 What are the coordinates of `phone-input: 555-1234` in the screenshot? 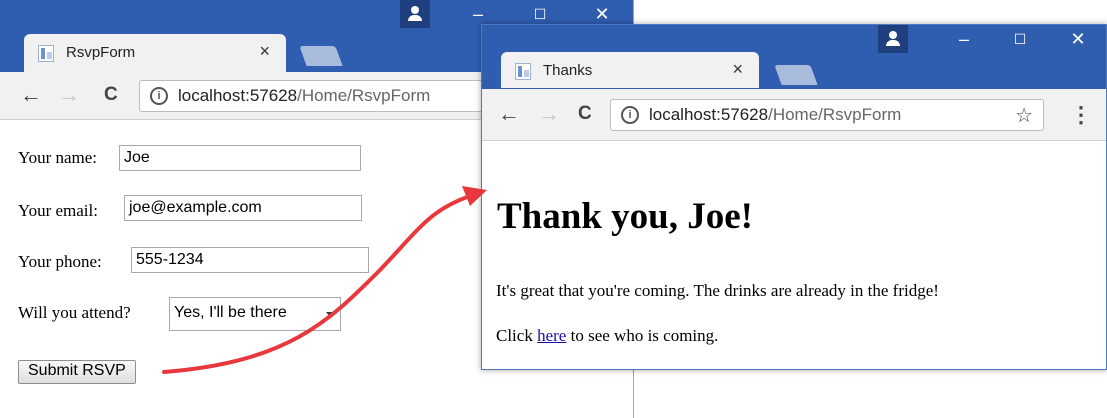 It's located at (250, 260).